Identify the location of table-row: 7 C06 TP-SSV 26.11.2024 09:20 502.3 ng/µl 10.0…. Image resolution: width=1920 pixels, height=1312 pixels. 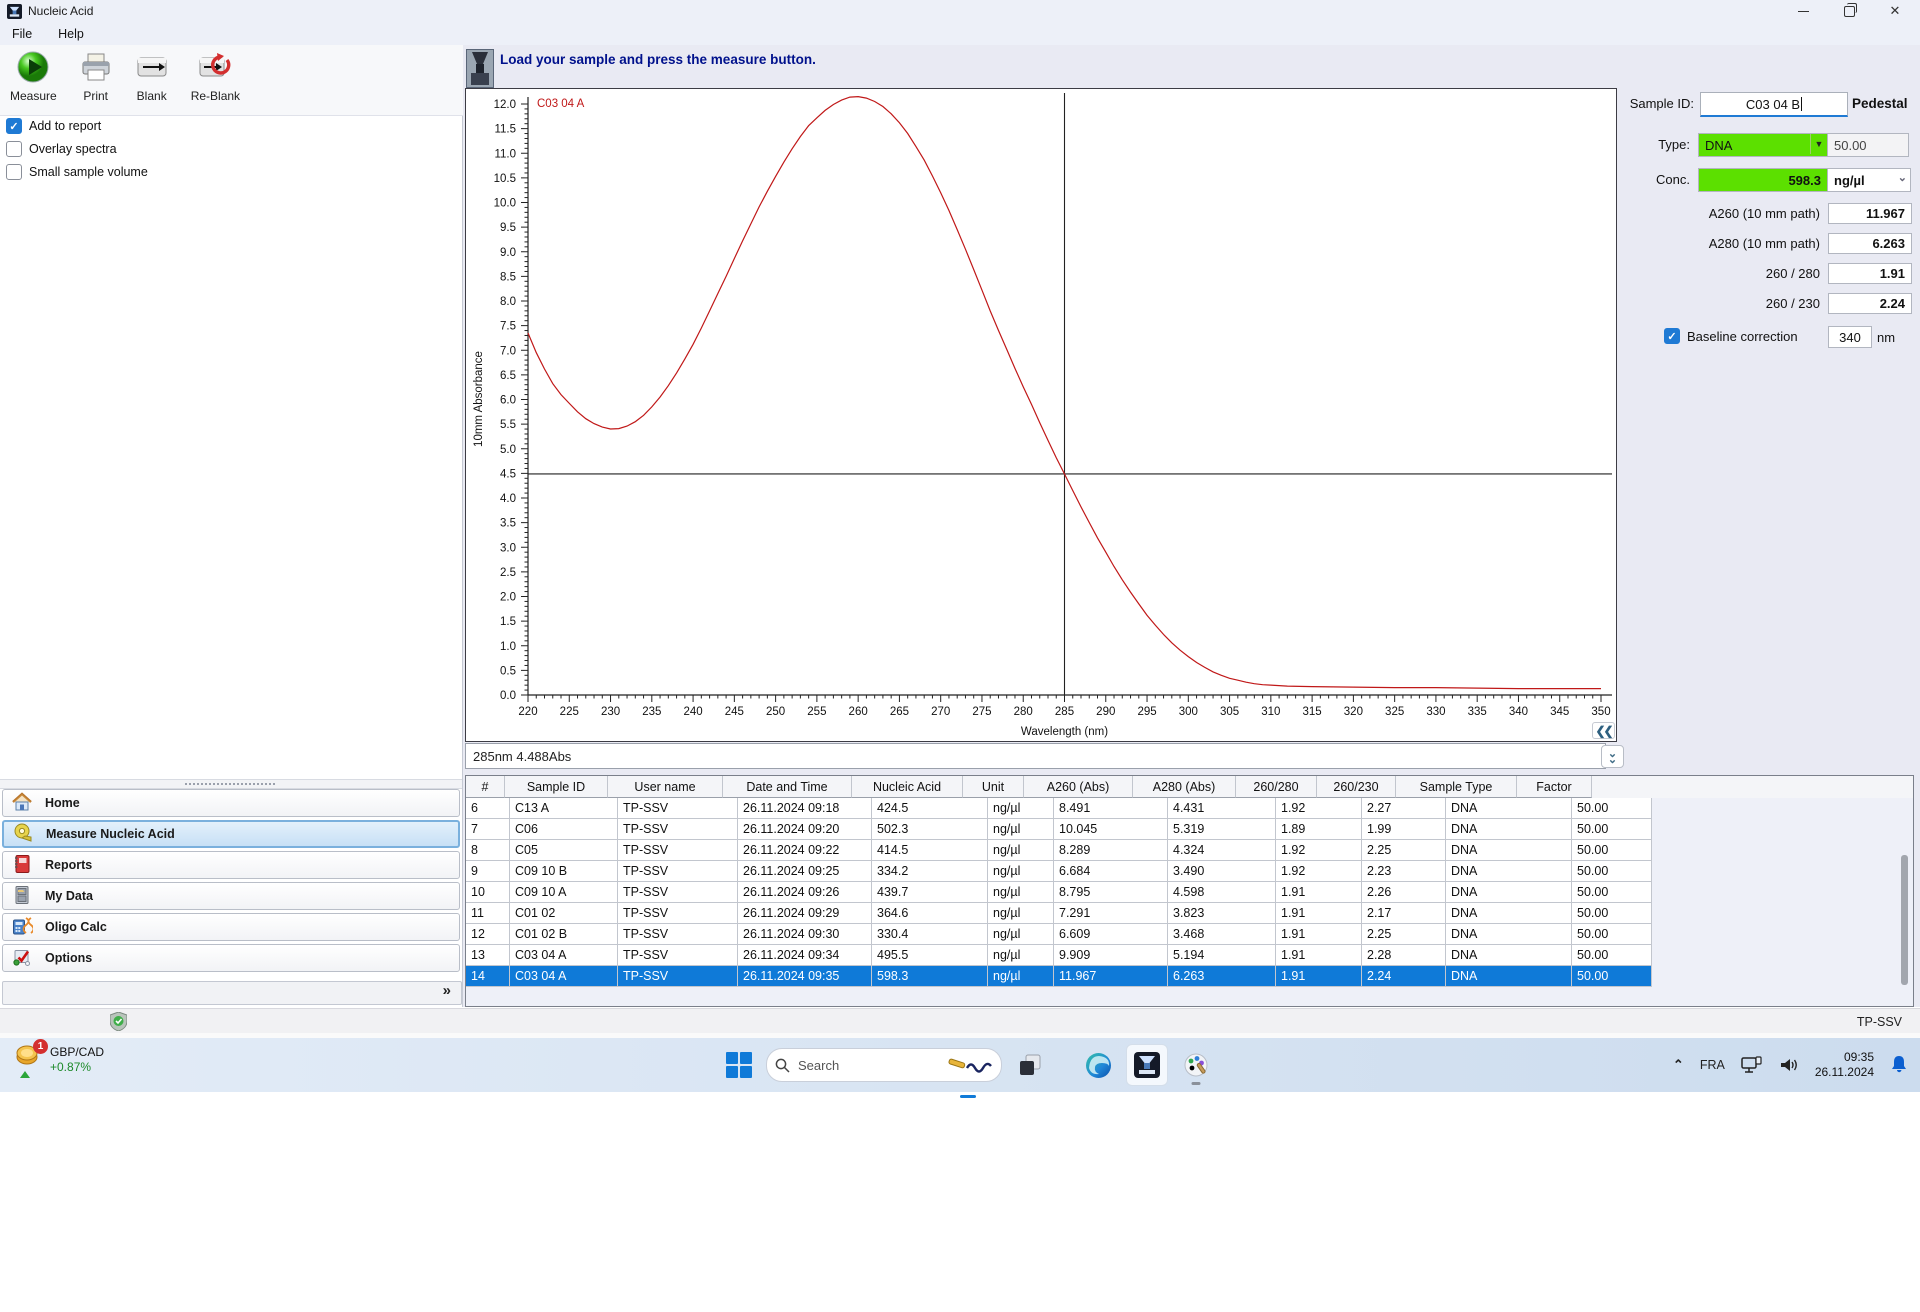
(1189, 829).